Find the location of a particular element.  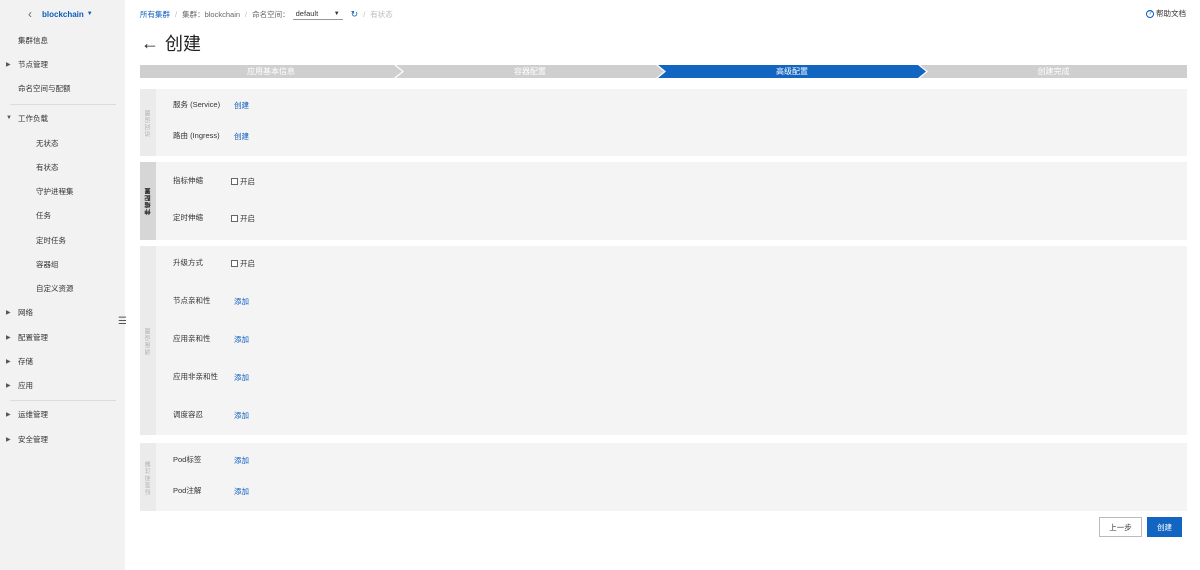

namespace-value: default is located at coordinates (307, 13).